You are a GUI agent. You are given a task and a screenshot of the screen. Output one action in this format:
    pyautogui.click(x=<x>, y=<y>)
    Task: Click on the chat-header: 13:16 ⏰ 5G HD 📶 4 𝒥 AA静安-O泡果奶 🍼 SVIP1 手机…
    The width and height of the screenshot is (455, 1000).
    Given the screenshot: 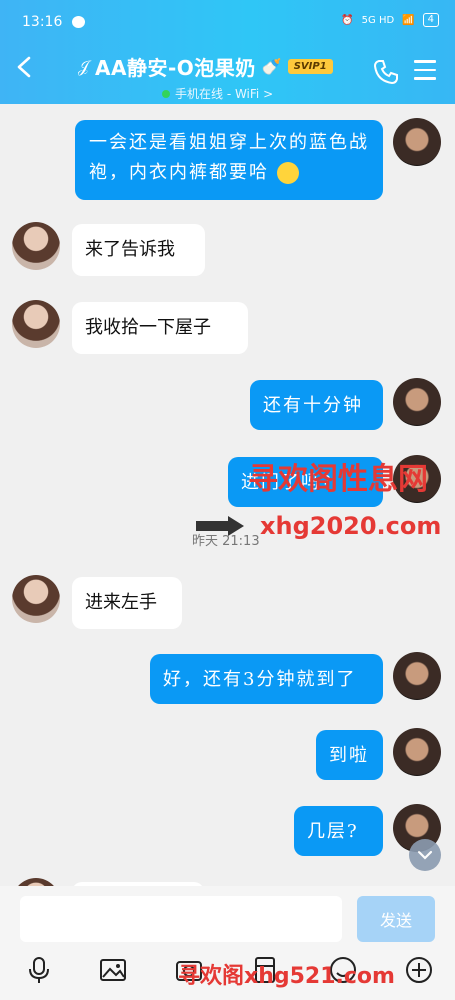 What is the action you would take?
    pyautogui.click(x=227, y=52)
    